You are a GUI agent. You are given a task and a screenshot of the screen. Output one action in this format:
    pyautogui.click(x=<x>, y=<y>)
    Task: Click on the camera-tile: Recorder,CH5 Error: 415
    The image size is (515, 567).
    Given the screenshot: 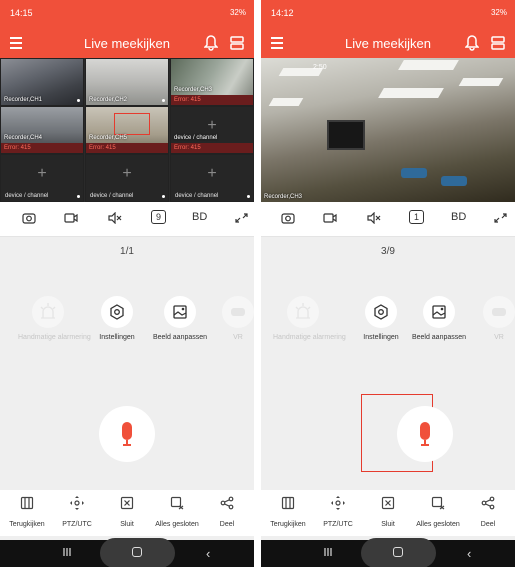 What is the action you would take?
    pyautogui.click(x=127, y=130)
    